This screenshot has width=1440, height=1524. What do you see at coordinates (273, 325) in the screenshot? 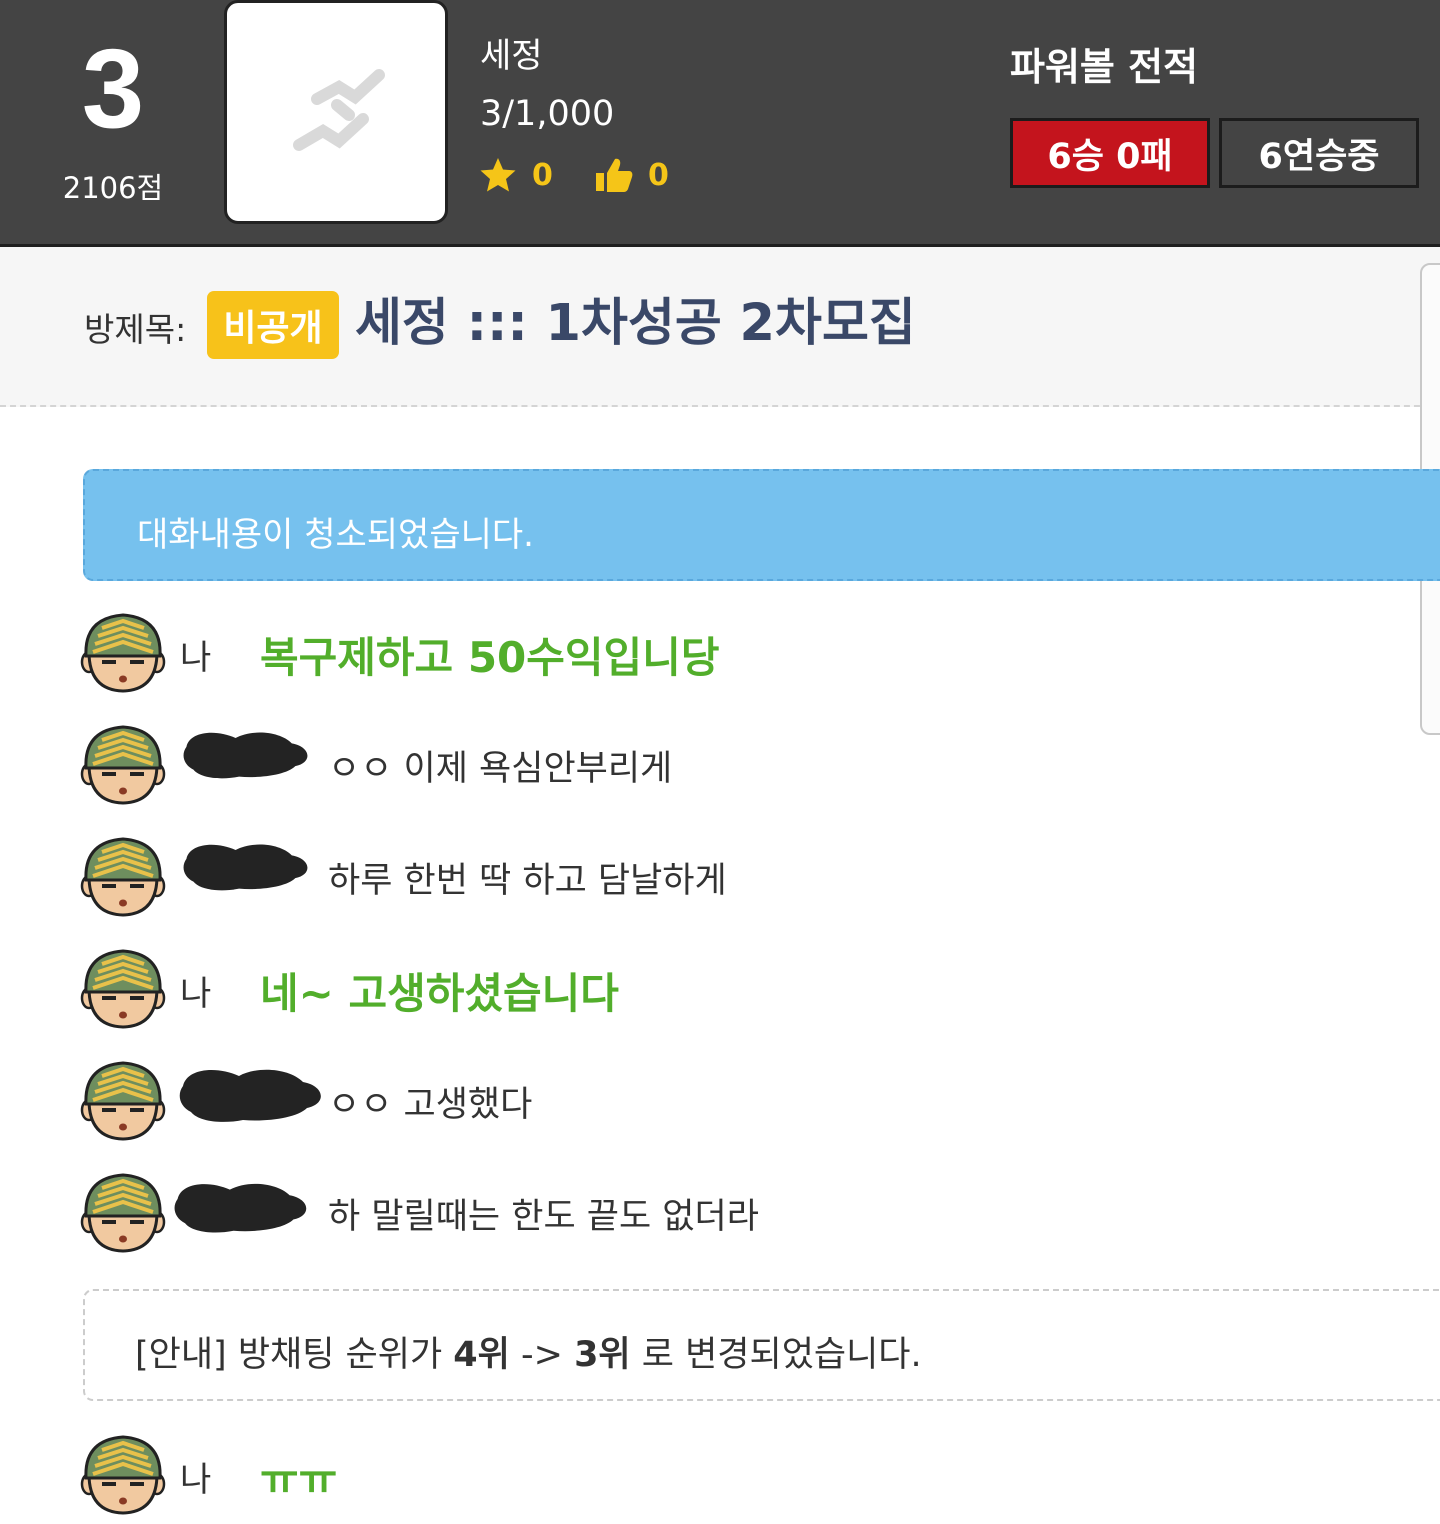
I see `private-badge: 비공개` at bounding box center [273, 325].